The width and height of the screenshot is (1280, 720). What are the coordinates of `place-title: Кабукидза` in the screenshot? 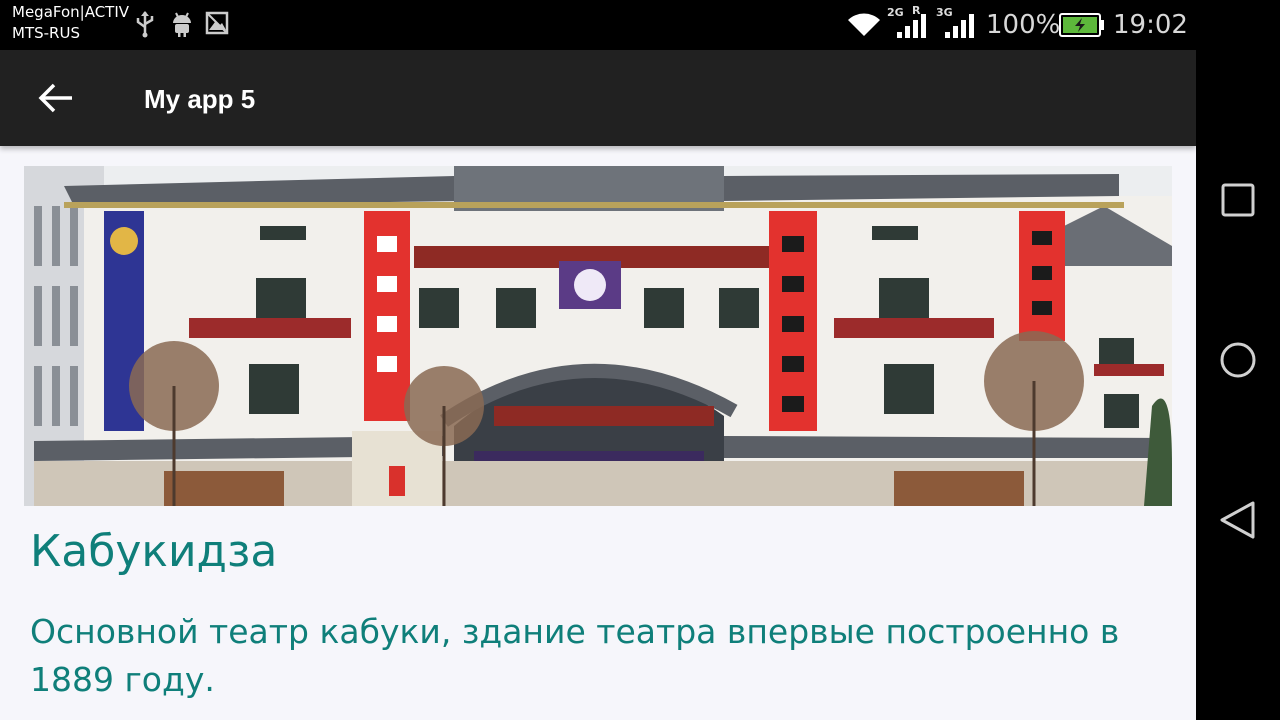 It's located at (154, 551).